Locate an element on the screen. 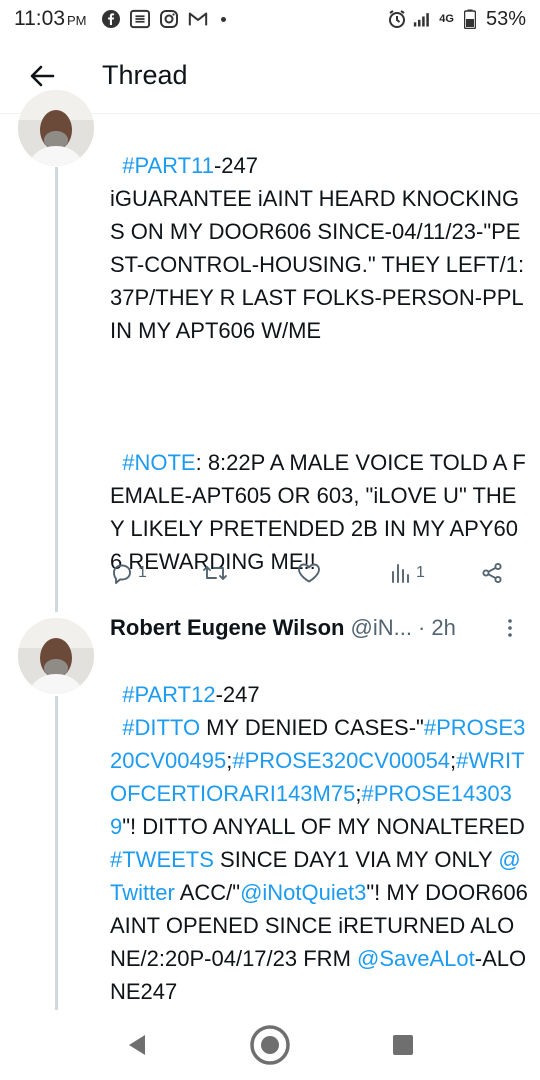  page-title: Thread is located at coordinates (145, 75).